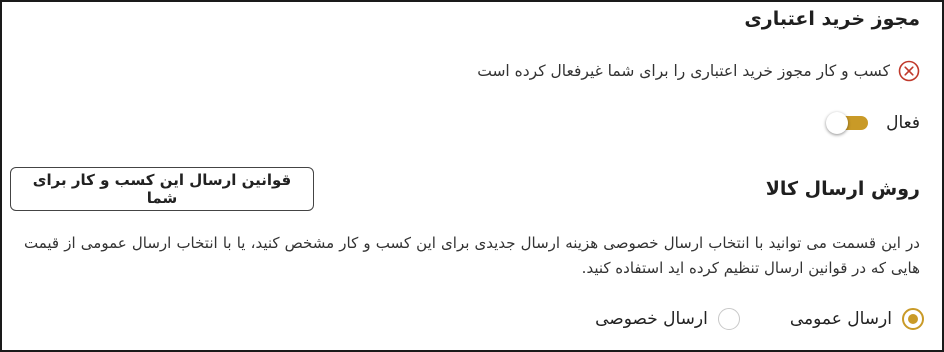  Describe the element at coordinates (903, 123) in the screenshot. I see `toggle-label: فعال` at that location.